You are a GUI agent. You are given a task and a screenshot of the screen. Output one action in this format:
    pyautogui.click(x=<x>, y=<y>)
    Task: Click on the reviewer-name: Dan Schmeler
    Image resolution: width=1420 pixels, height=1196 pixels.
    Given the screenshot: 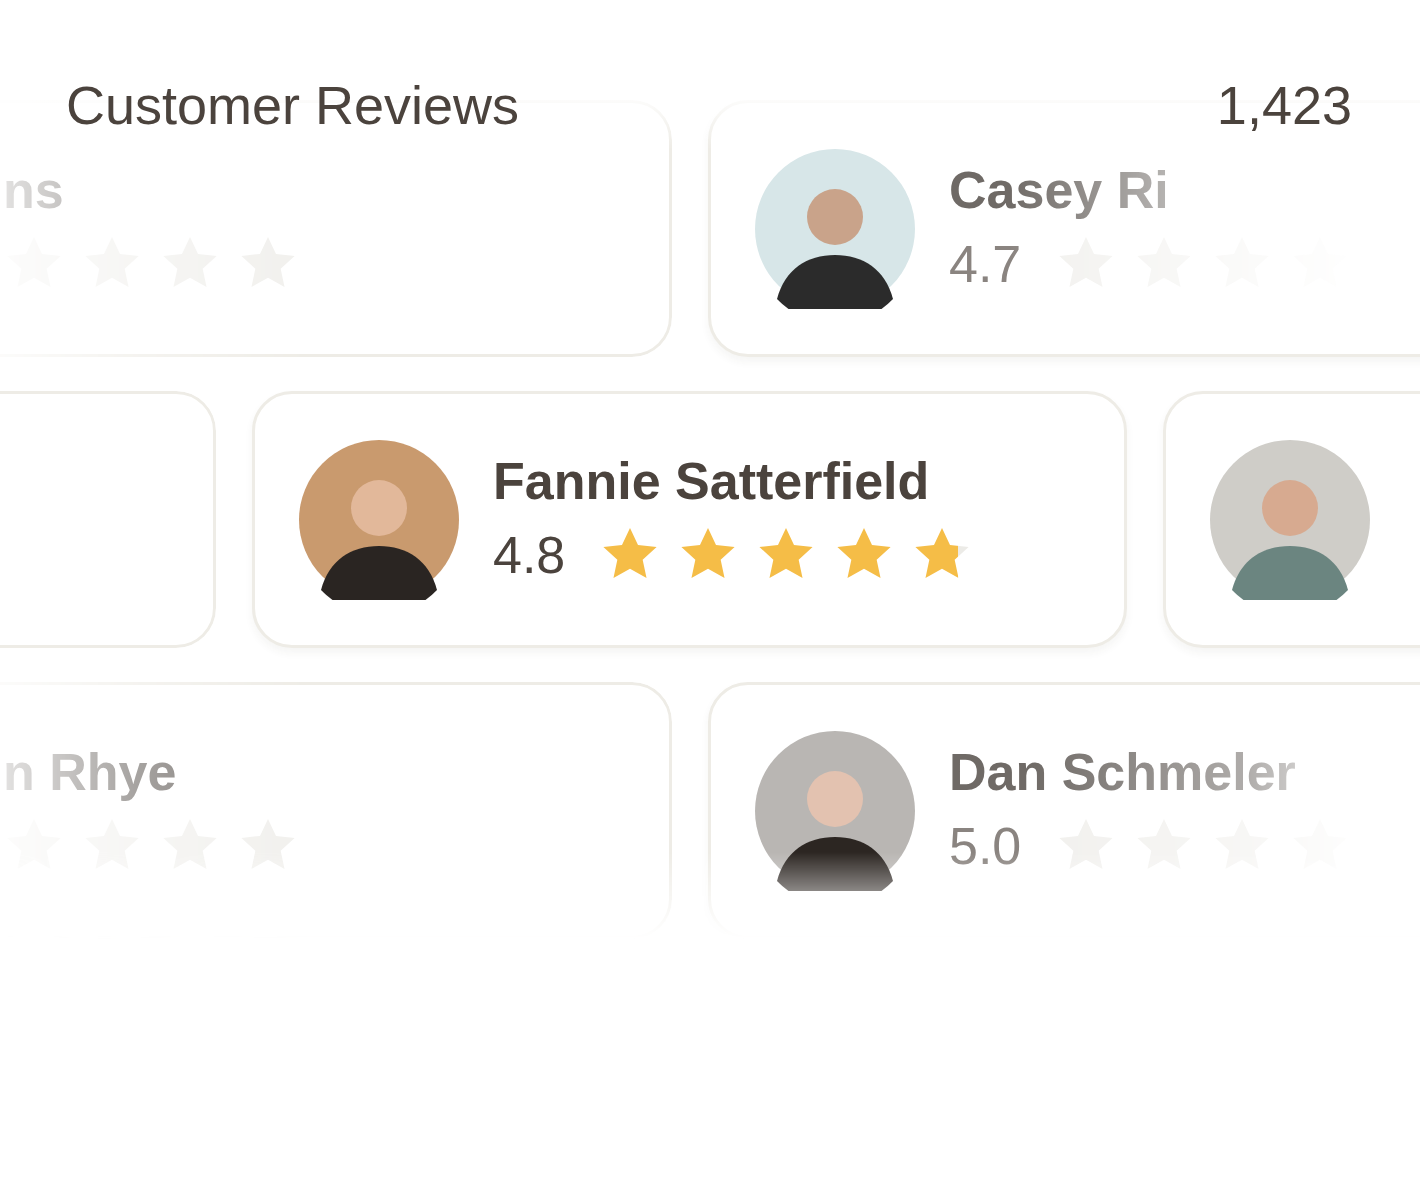 What is the action you would take?
    pyautogui.click(x=1123, y=772)
    